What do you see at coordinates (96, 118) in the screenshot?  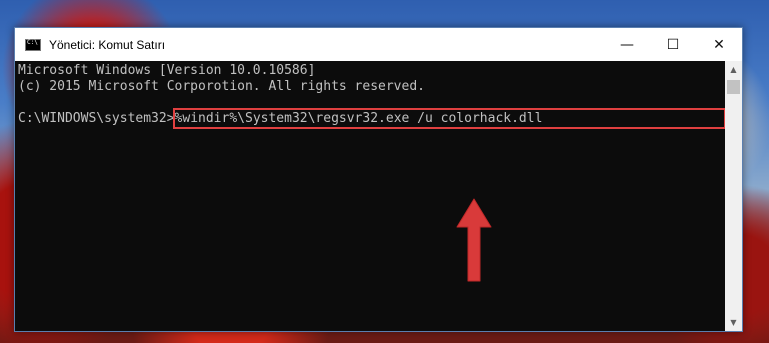 I see `console-prompt: C:\WINDOWS\system32>` at bounding box center [96, 118].